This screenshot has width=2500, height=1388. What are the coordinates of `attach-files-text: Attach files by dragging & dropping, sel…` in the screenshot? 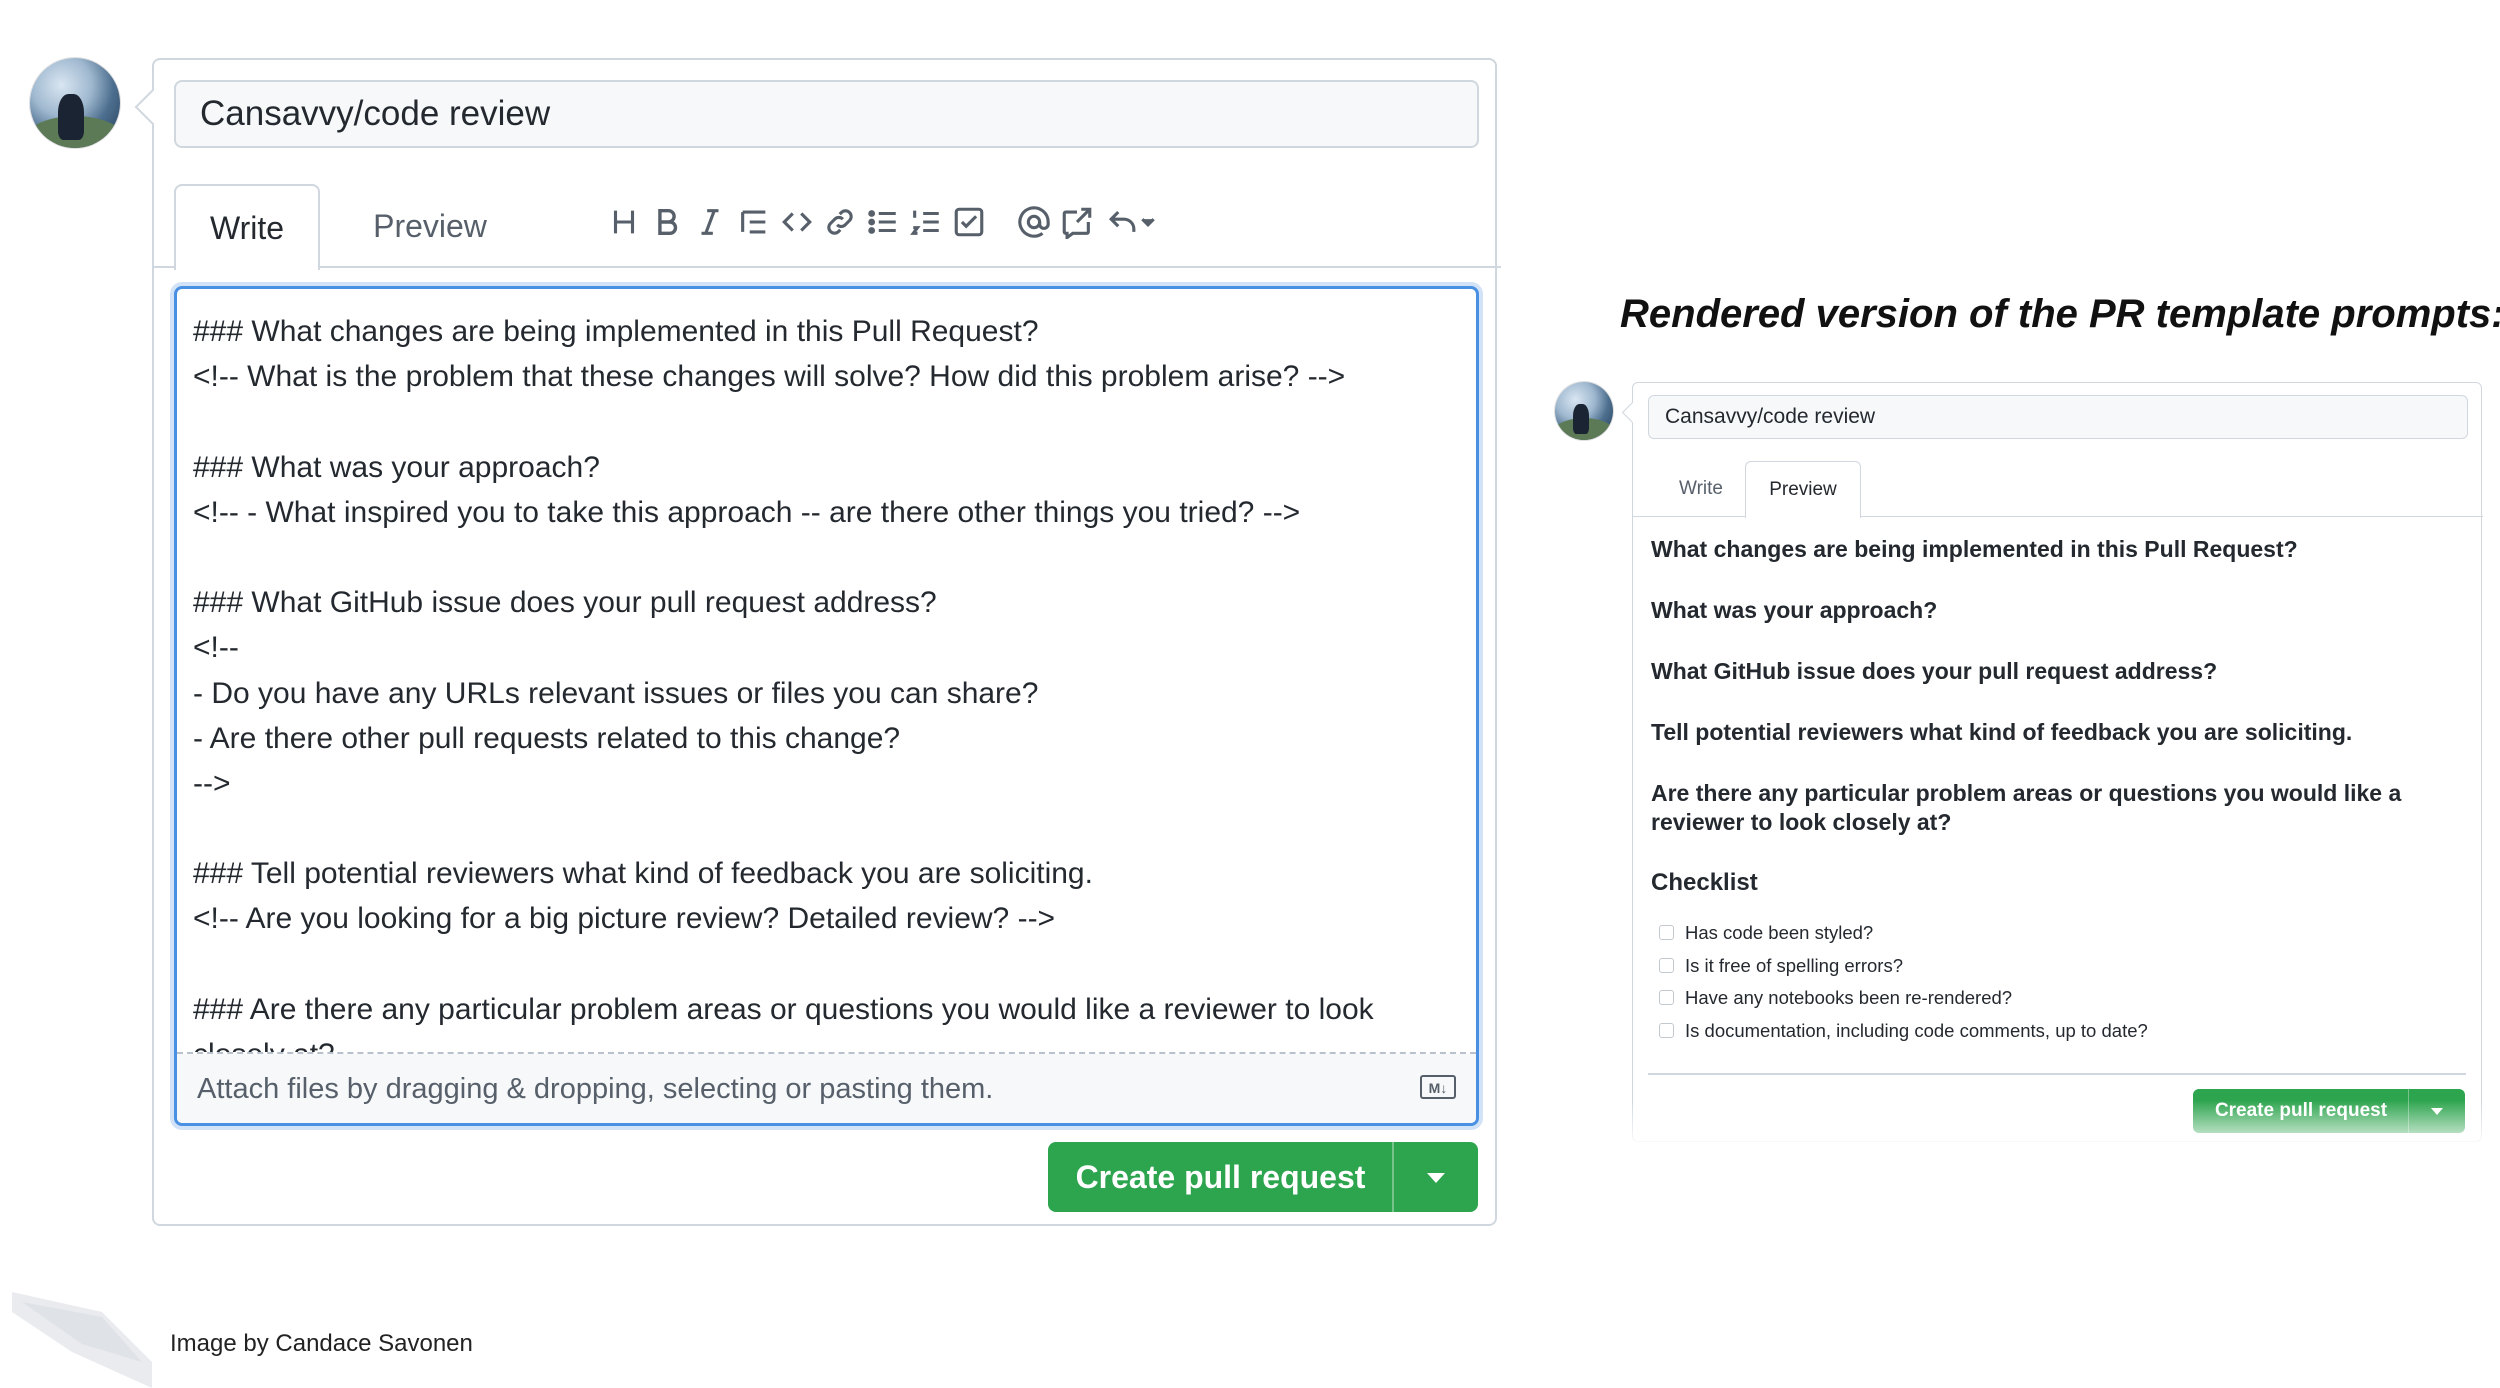 It's located at (595, 1089).